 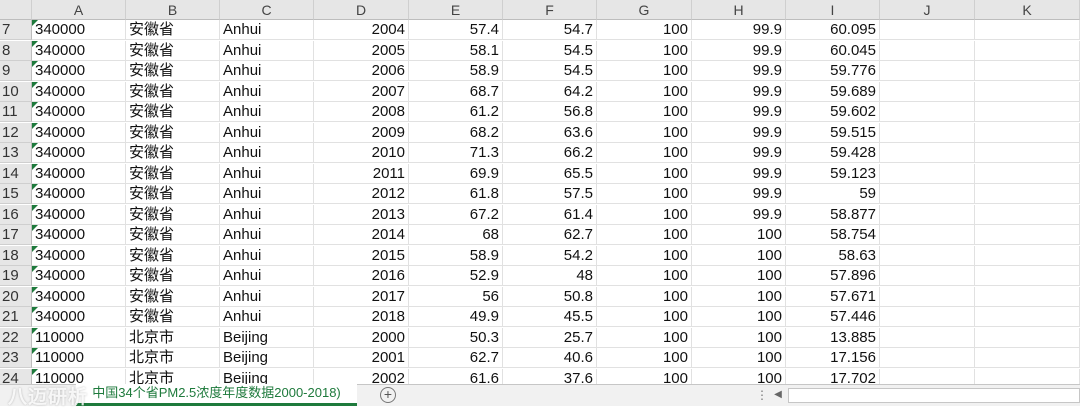 What do you see at coordinates (833, 91) in the screenshot?
I see `cell-i: 59.689` at bounding box center [833, 91].